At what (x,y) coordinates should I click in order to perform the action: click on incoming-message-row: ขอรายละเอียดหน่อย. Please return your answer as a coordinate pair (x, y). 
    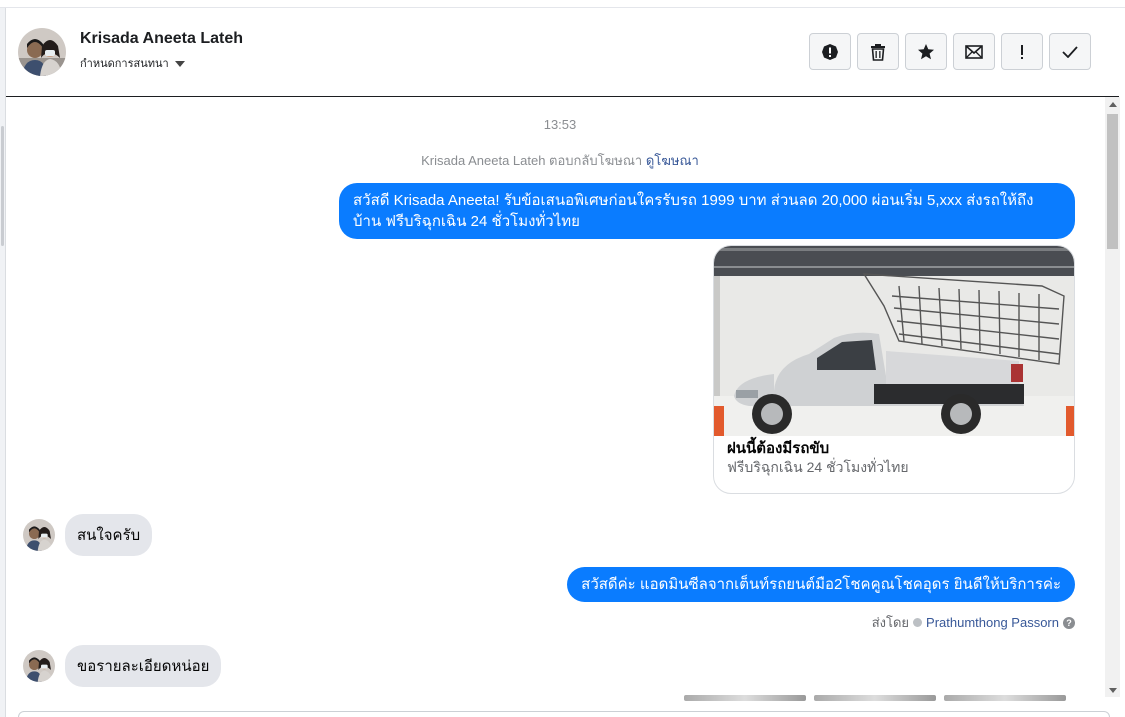
    Looking at the image, I should click on (122, 666).